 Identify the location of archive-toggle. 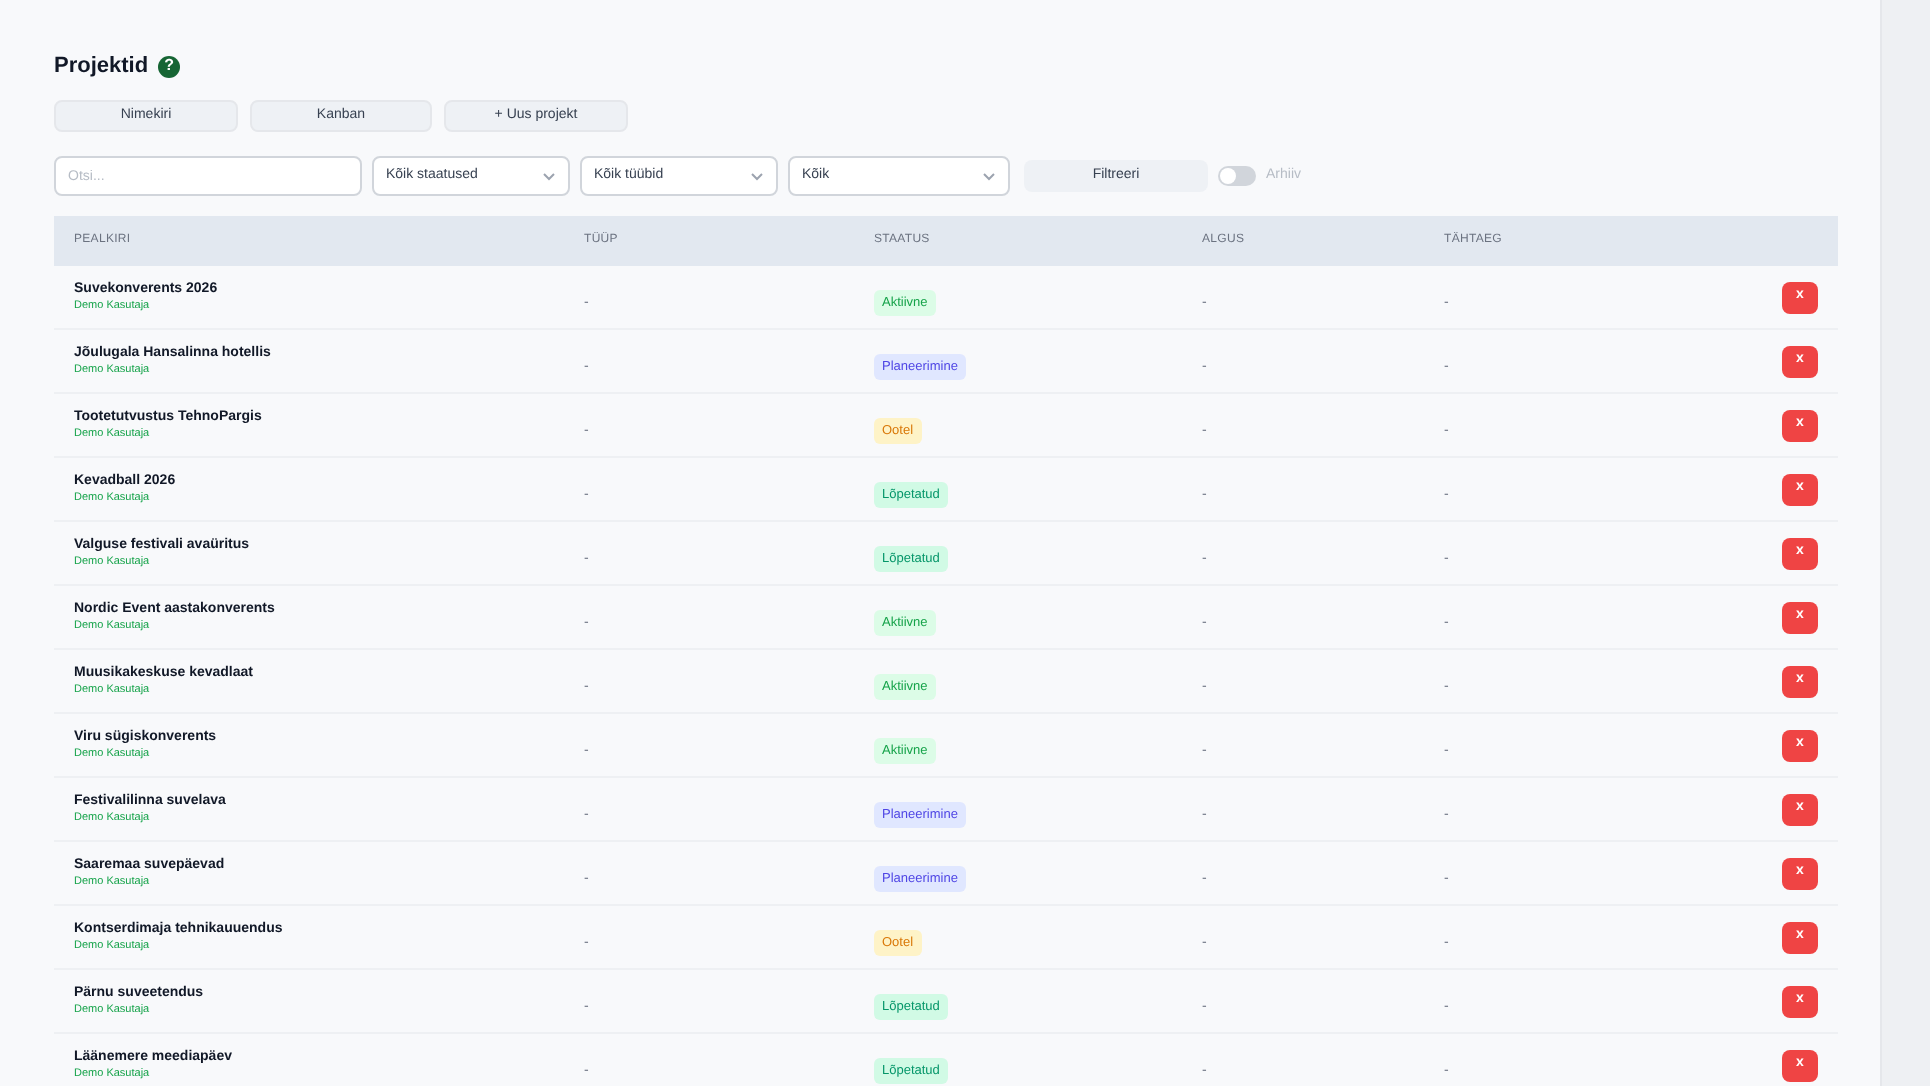
(1237, 176).